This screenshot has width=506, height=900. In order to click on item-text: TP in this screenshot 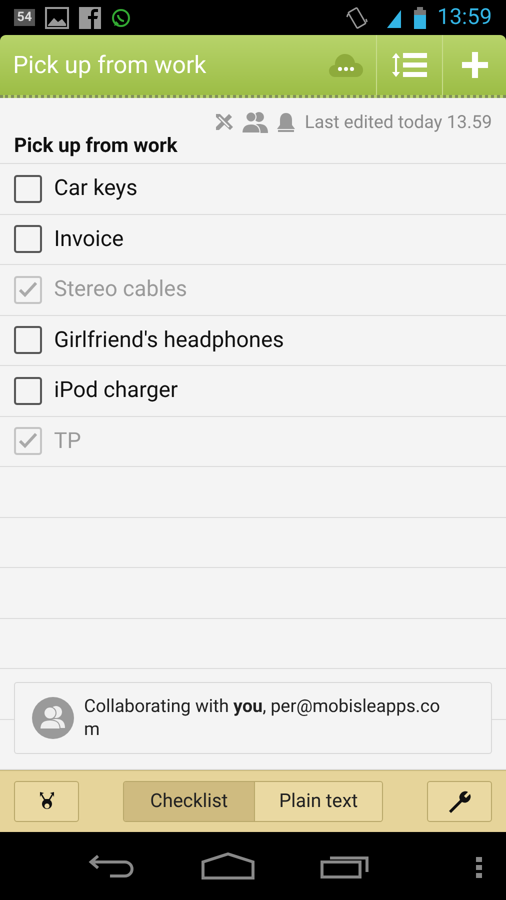, I will do `click(68, 442)`.